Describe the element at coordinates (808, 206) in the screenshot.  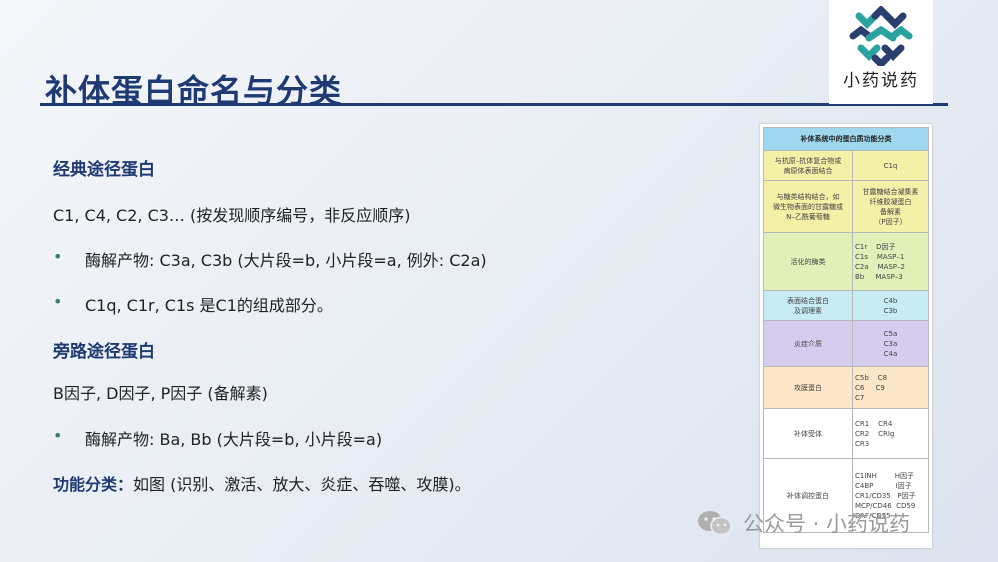
I see `table-cell-function: 与糖类结构结合，如 微生物表面的甘露糖或 N–乙酰葡萄糖` at that location.